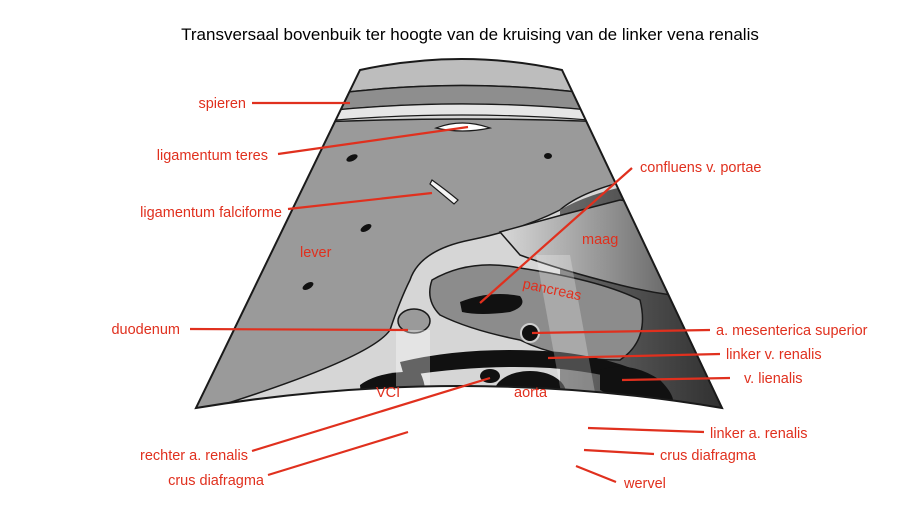 This screenshot has width=924, height=514. Describe the element at coordinates (792, 331) in the screenshot. I see `label-a-mesenterica-superior: a. mesenterica superior` at that location.